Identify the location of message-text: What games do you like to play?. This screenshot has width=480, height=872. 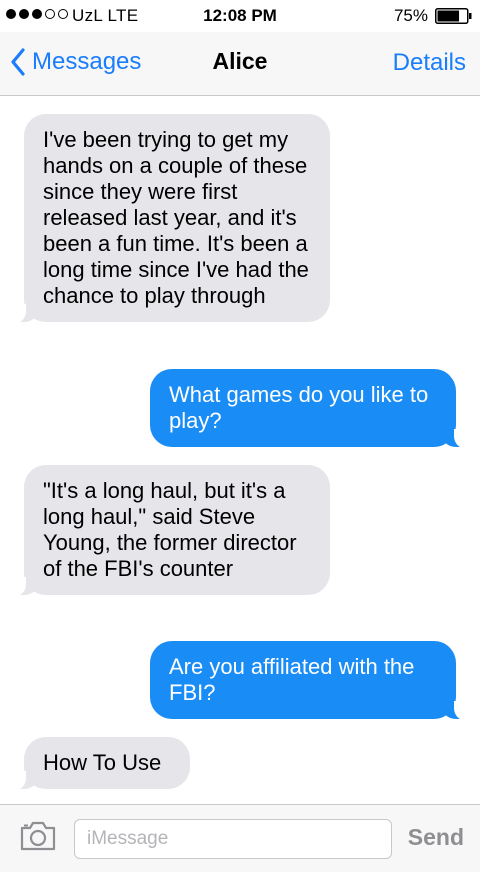
(299, 407).